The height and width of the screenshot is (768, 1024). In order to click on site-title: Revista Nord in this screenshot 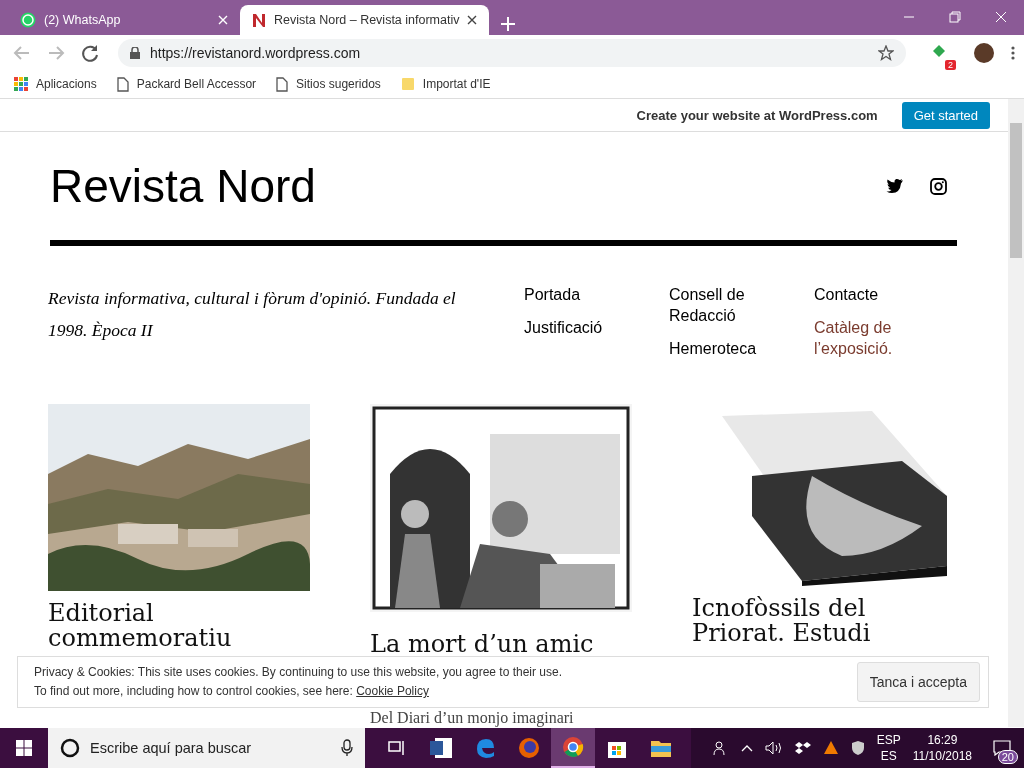, I will do `click(183, 186)`.